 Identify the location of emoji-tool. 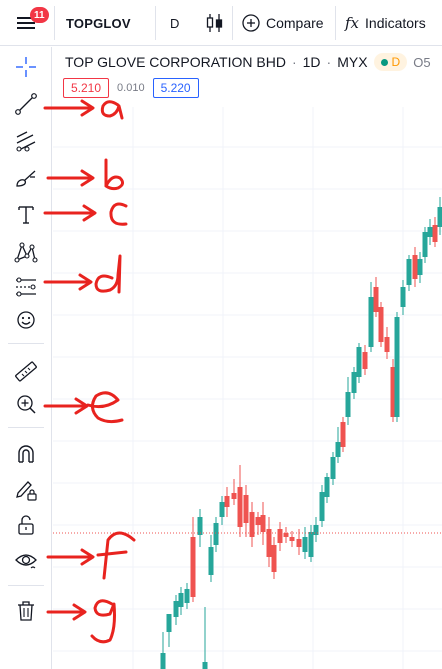
(26, 320).